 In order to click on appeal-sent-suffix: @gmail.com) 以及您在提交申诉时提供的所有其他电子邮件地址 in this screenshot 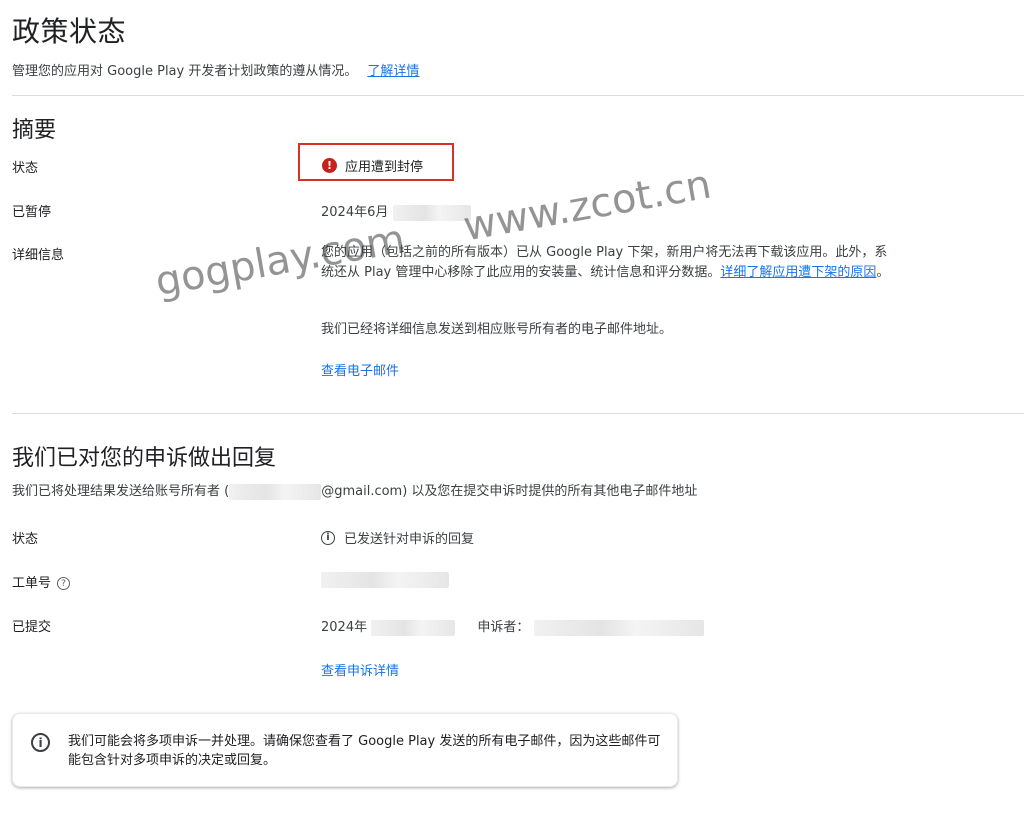, I will do `click(509, 491)`.